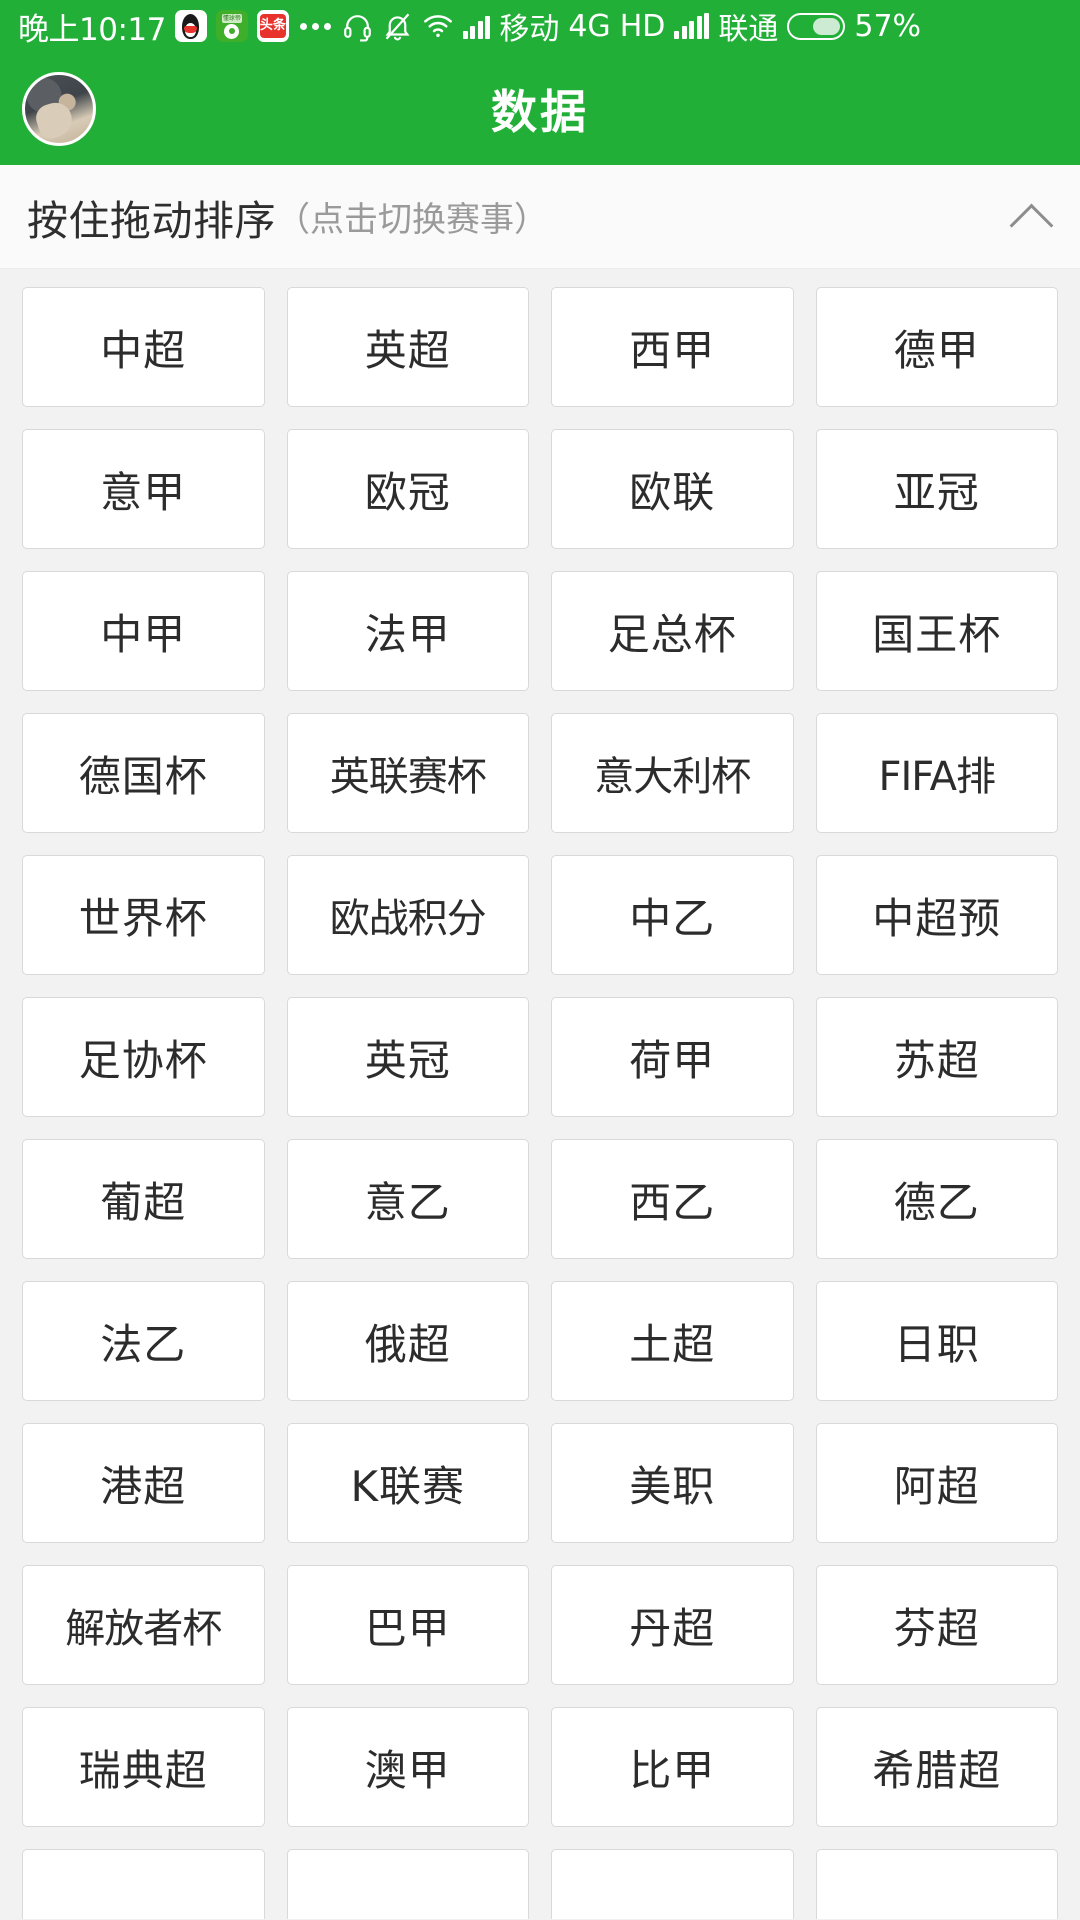  Describe the element at coordinates (642, 26) in the screenshot. I see `hd-label: HD` at that location.